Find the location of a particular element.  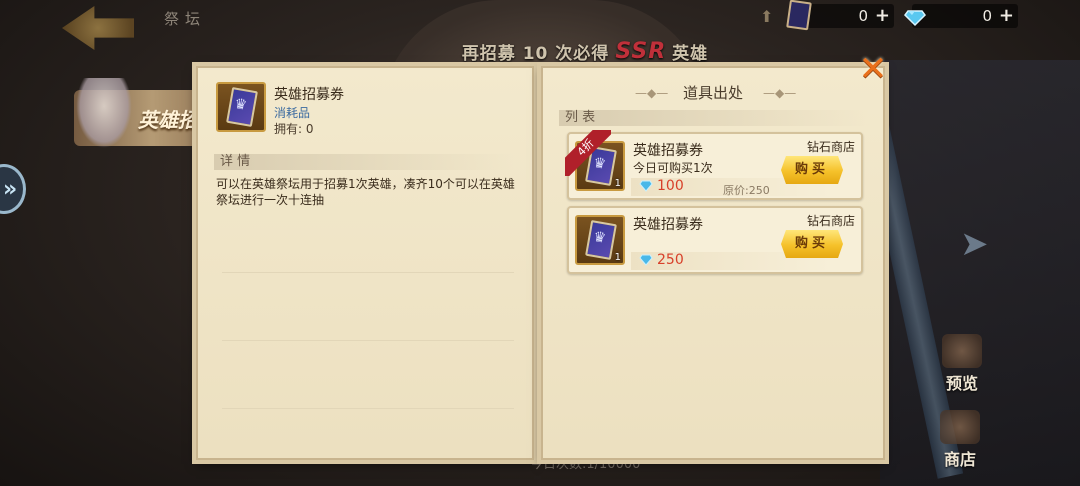

recruit-ticket-icon is located at coordinates (241, 107).